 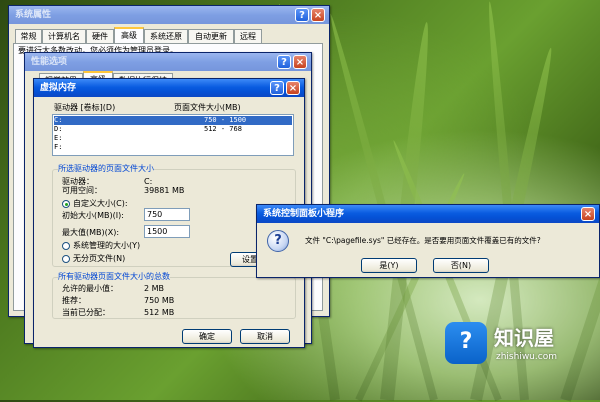 What do you see at coordinates (524, 338) in the screenshot?
I see `watermark-brand: 知识屋` at bounding box center [524, 338].